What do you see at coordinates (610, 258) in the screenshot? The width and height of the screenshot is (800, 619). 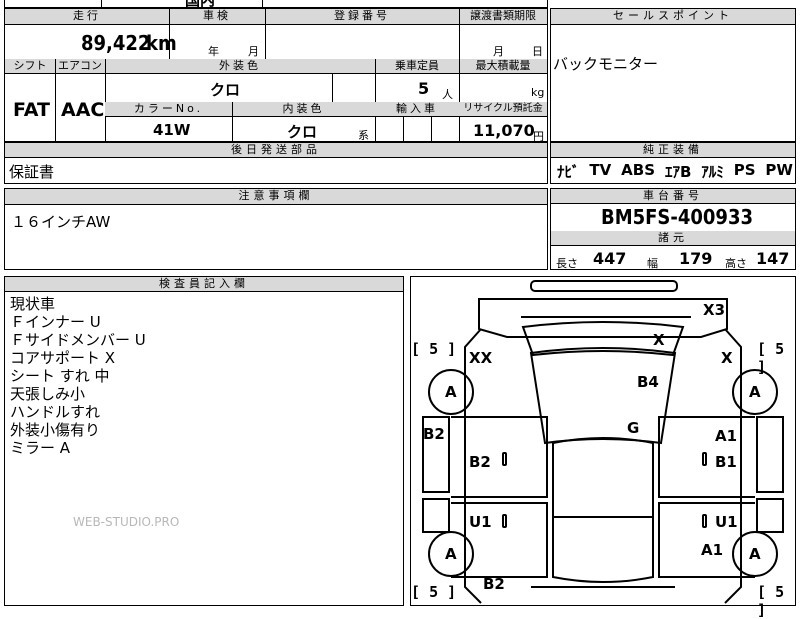 I see `specs-length: 447` at bounding box center [610, 258].